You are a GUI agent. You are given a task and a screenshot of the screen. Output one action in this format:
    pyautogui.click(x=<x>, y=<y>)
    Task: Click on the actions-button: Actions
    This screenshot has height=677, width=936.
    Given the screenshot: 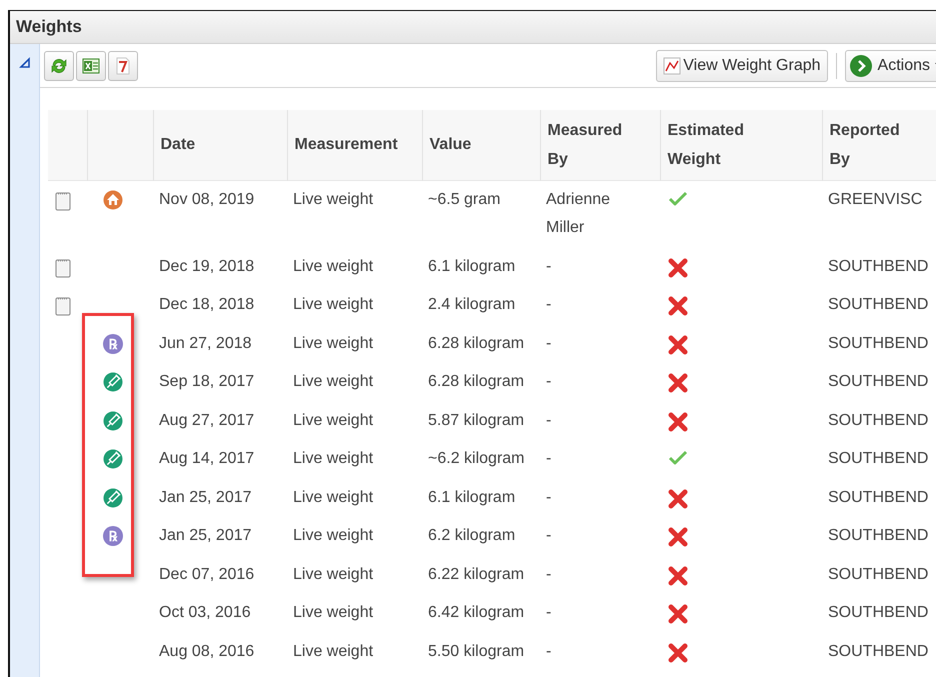 What is the action you would take?
    pyautogui.click(x=890, y=66)
    